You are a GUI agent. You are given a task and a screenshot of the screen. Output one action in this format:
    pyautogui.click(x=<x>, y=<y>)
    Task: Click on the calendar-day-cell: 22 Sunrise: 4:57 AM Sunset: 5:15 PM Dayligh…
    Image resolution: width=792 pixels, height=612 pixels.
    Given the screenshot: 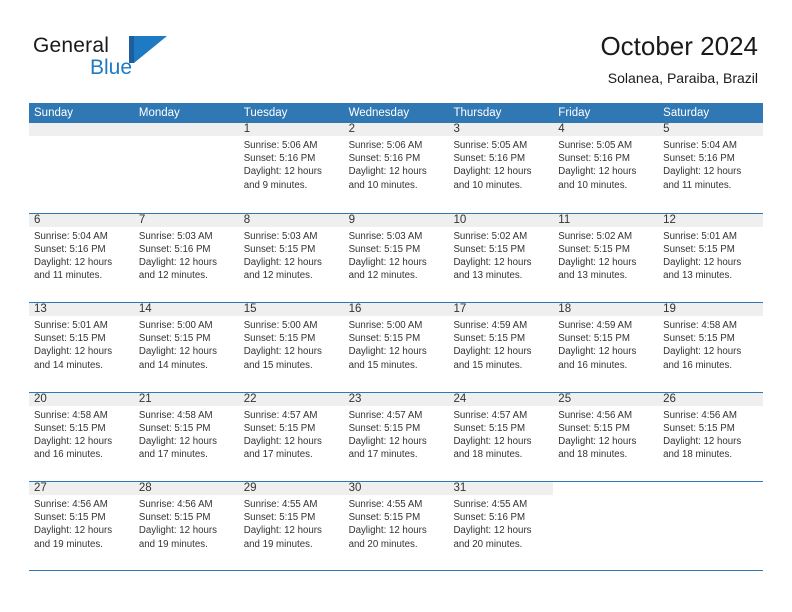 What is the action you would take?
    pyautogui.click(x=291, y=436)
    